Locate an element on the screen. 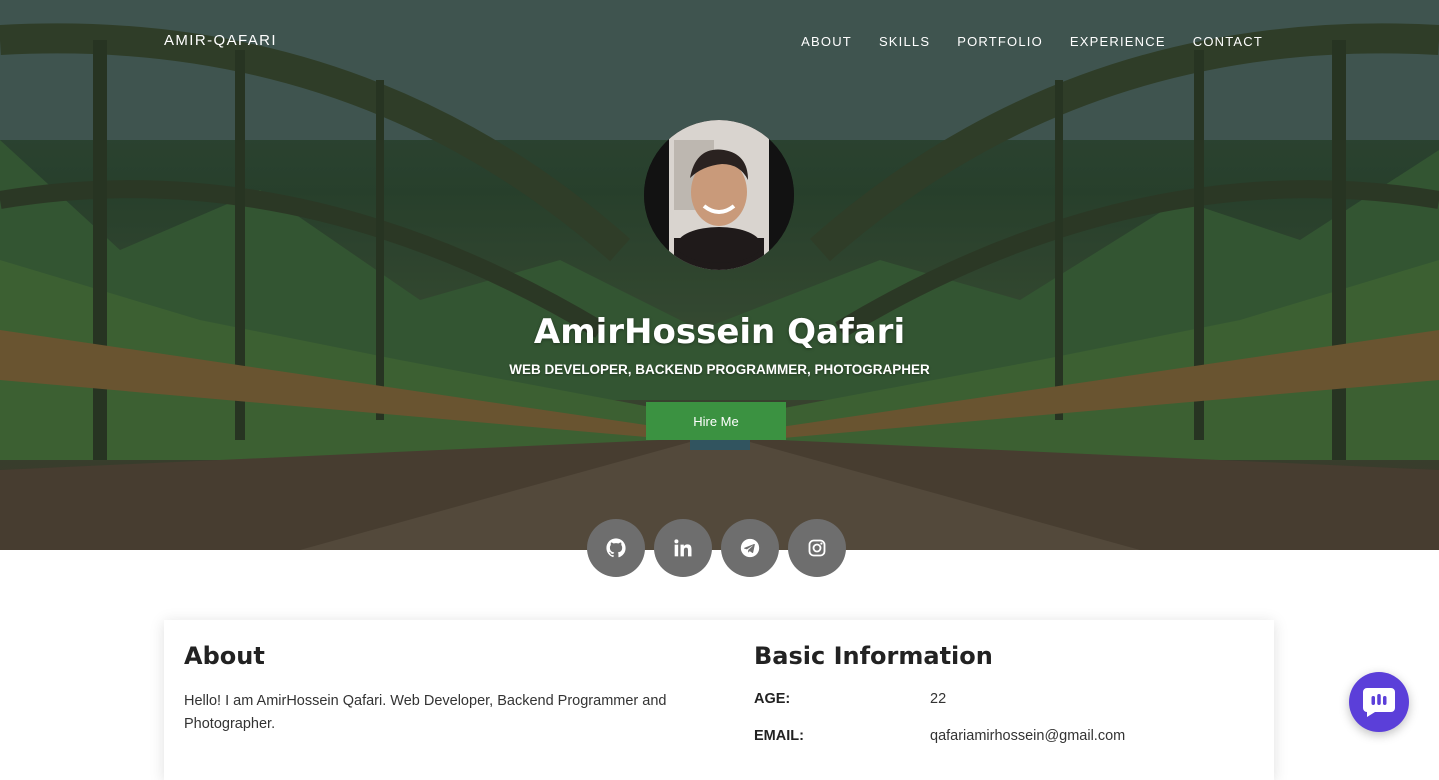 The height and width of the screenshot is (780, 1439). linkedin-link is located at coordinates (683, 548).